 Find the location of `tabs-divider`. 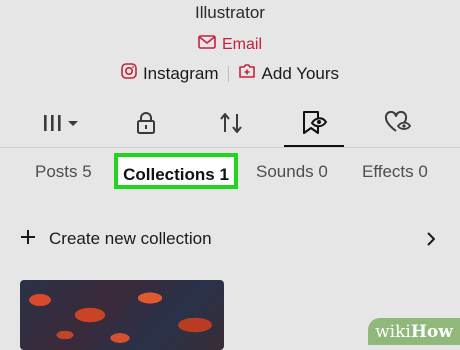

tabs-divider is located at coordinates (230, 147).